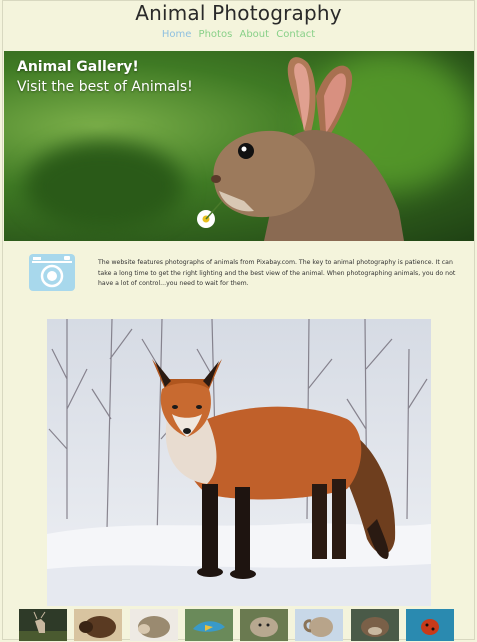  Describe the element at coordinates (52, 272) in the screenshot. I see `camera-icon` at that location.